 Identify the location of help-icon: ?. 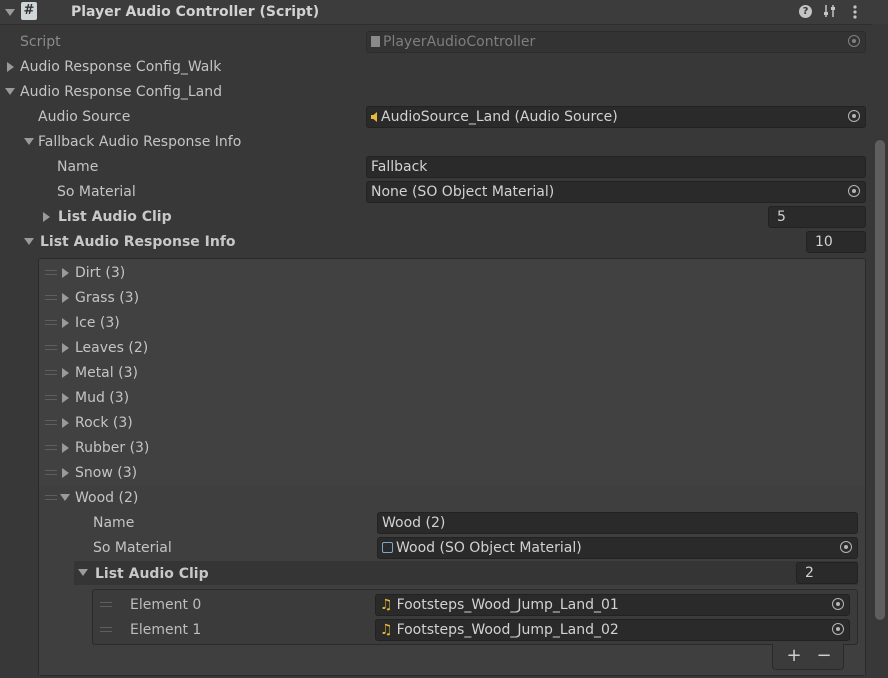
(805, 11).